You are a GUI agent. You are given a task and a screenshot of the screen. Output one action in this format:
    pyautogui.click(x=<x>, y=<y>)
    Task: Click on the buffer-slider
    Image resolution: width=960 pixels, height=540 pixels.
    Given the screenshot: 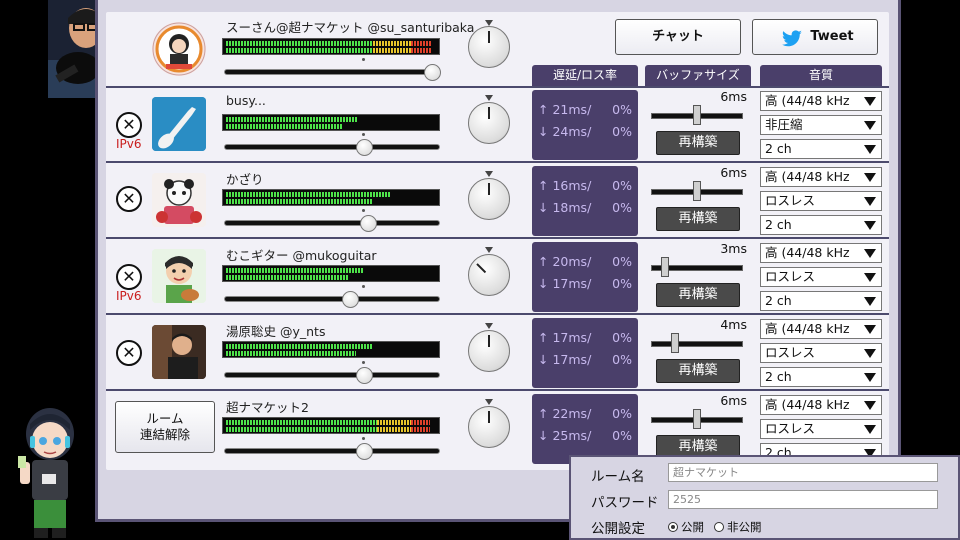 What is the action you would take?
    pyautogui.click(x=697, y=344)
    